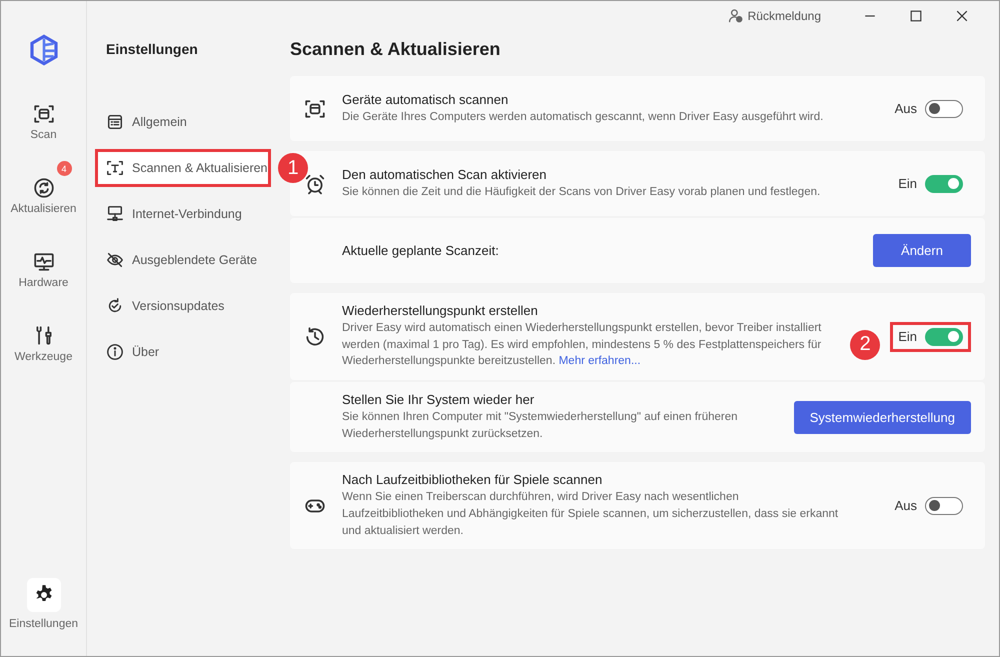  I want to click on setting-description: Die Geräte Ihres Computers werden automatisch gescannt, wenn Driver Easy ausgeführt wird., so click(583, 117).